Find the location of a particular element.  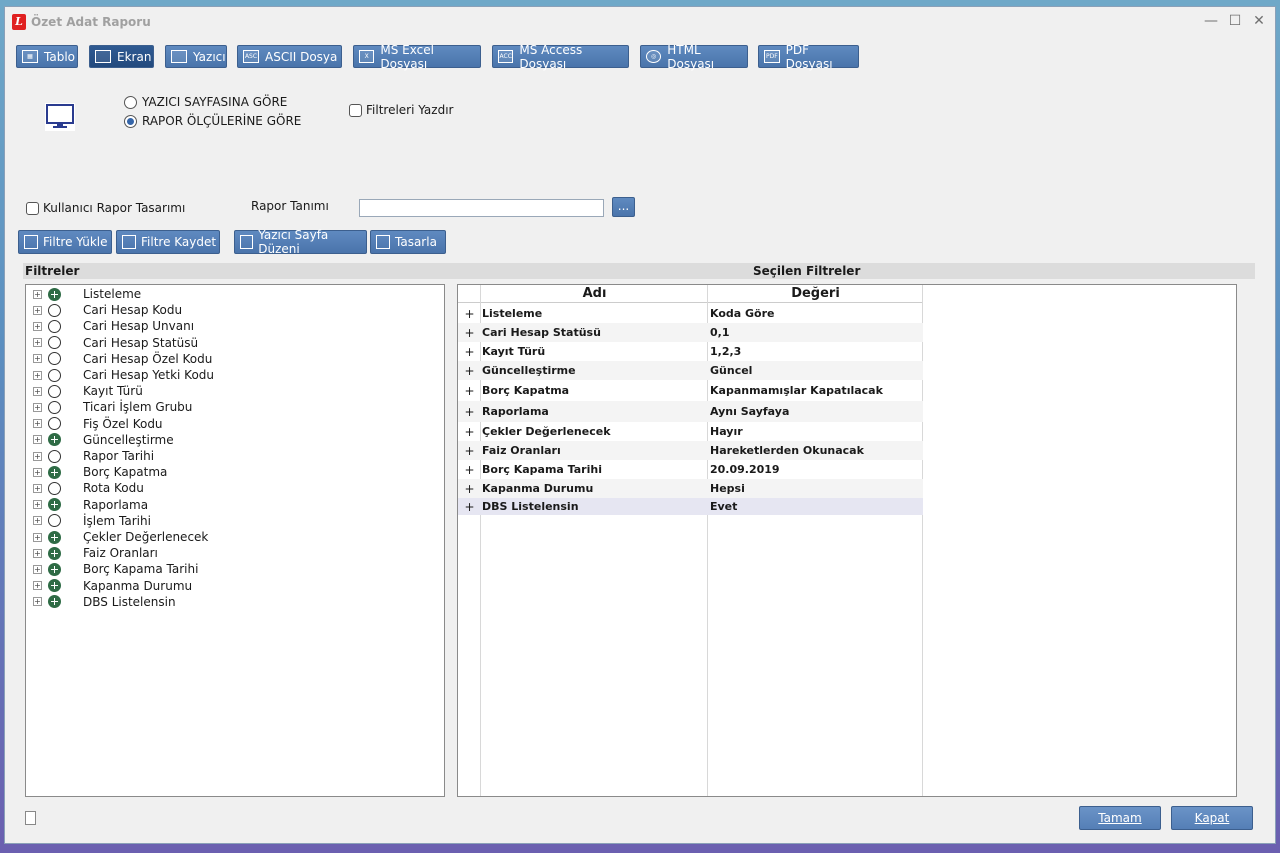

tree-item: + Cari Hesap Özel Kodu is located at coordinates (119, 359).